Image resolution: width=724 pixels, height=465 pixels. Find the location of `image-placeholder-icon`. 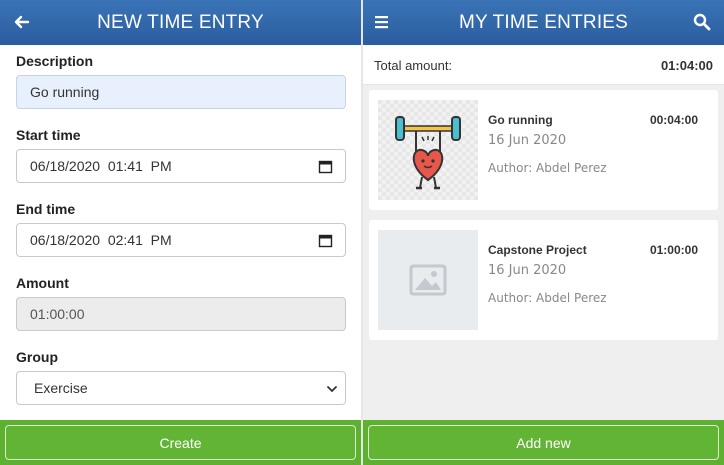

image-placeholder-icon is located at coordinates (428, 280).